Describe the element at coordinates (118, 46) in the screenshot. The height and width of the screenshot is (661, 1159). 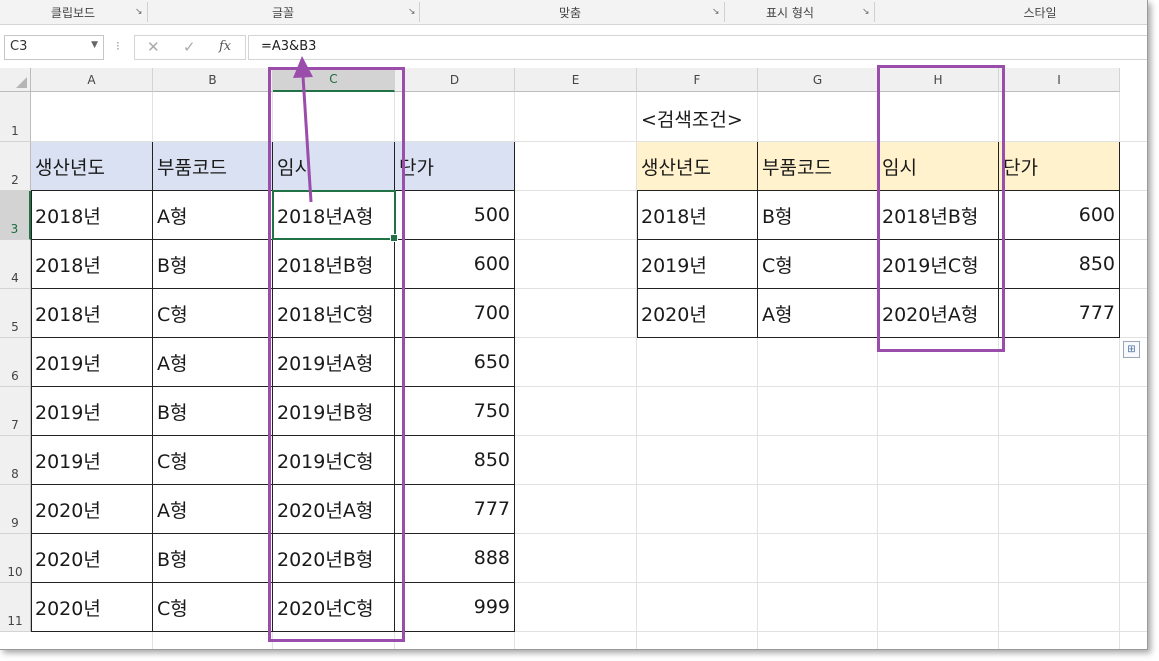
I see `more-icon: ⁝` at that location.